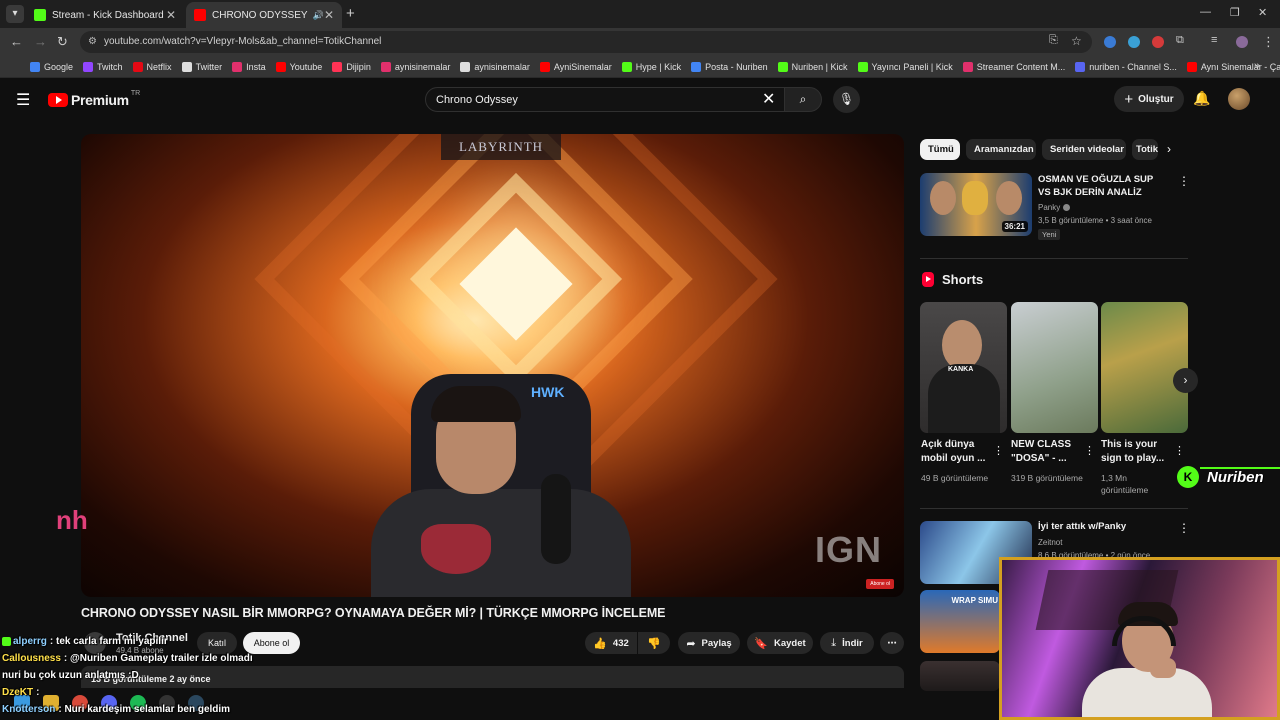 The image size is (1280, 720). I want to click on reload-icon: ↻, so click(62, 42).